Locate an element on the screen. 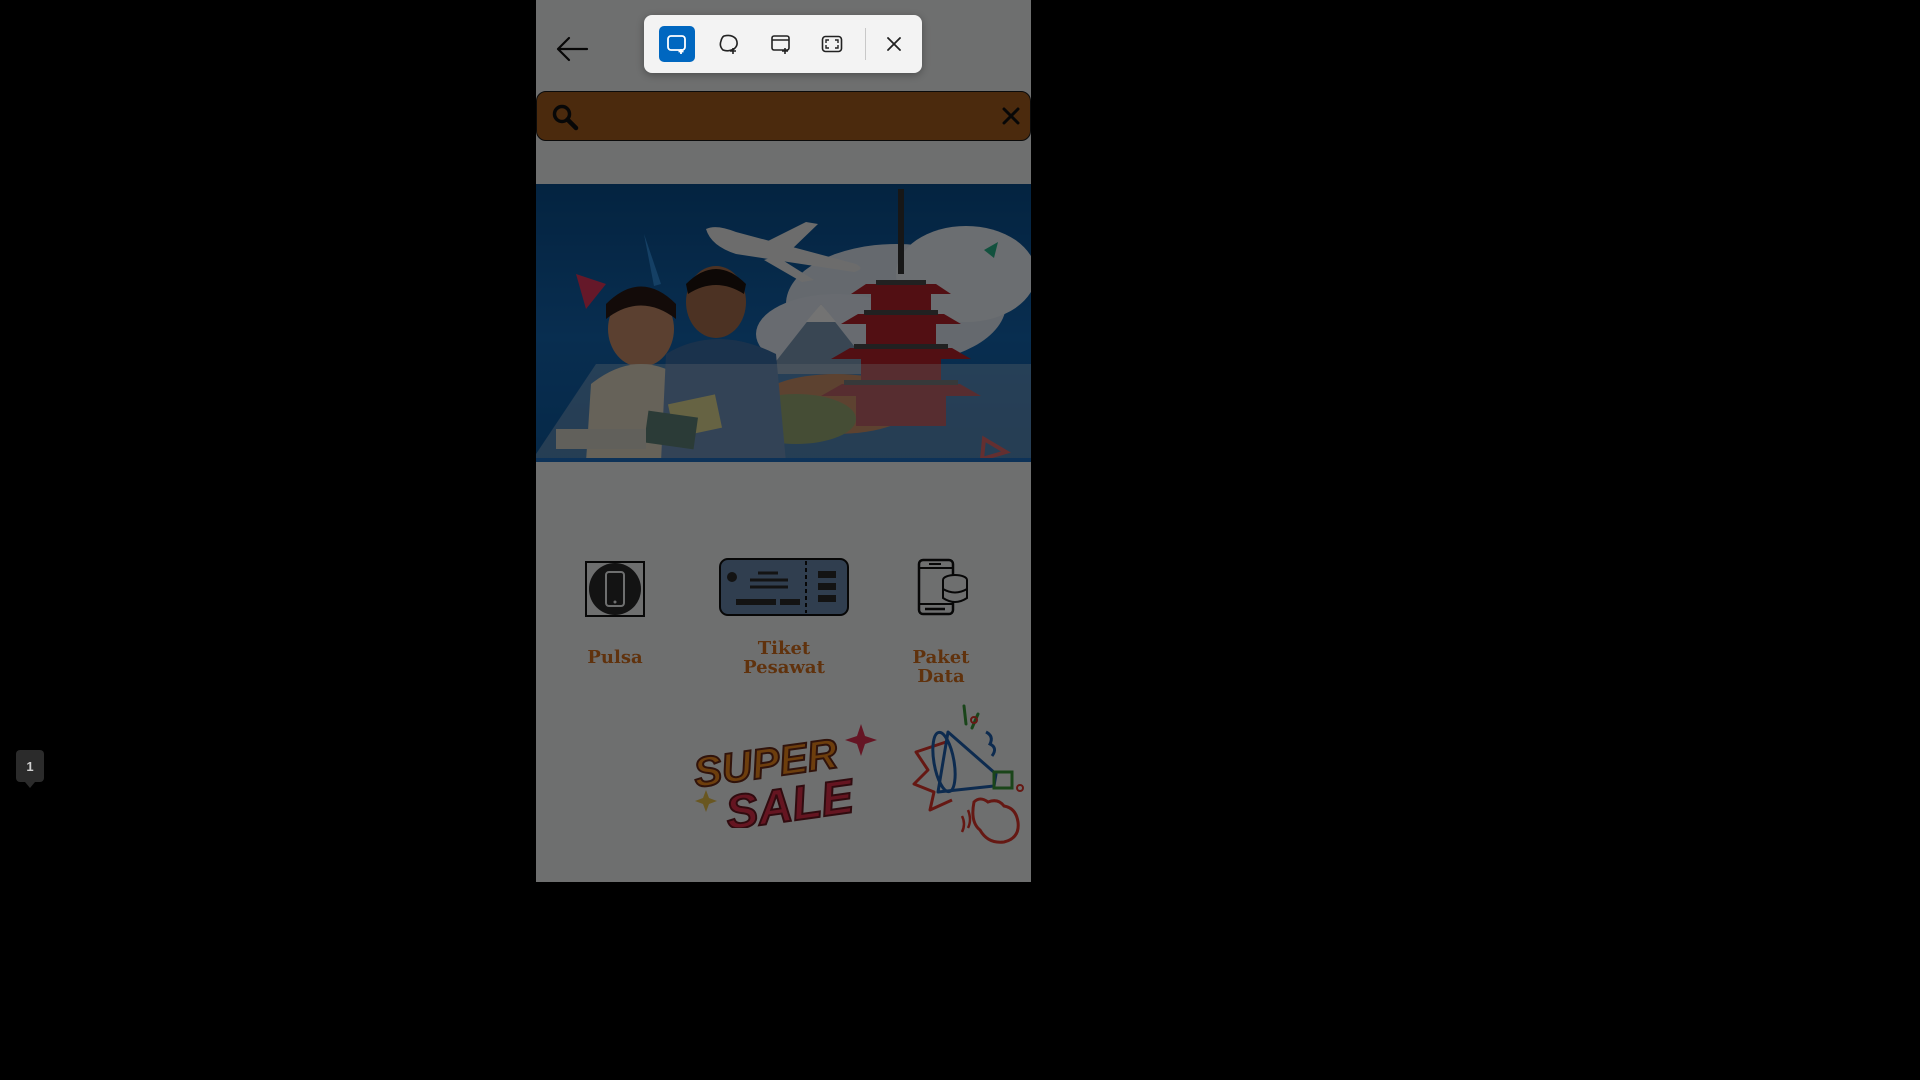 The width and height of the screenshot is (1920, 1080). close-icon is located at coordinates (894, 44).